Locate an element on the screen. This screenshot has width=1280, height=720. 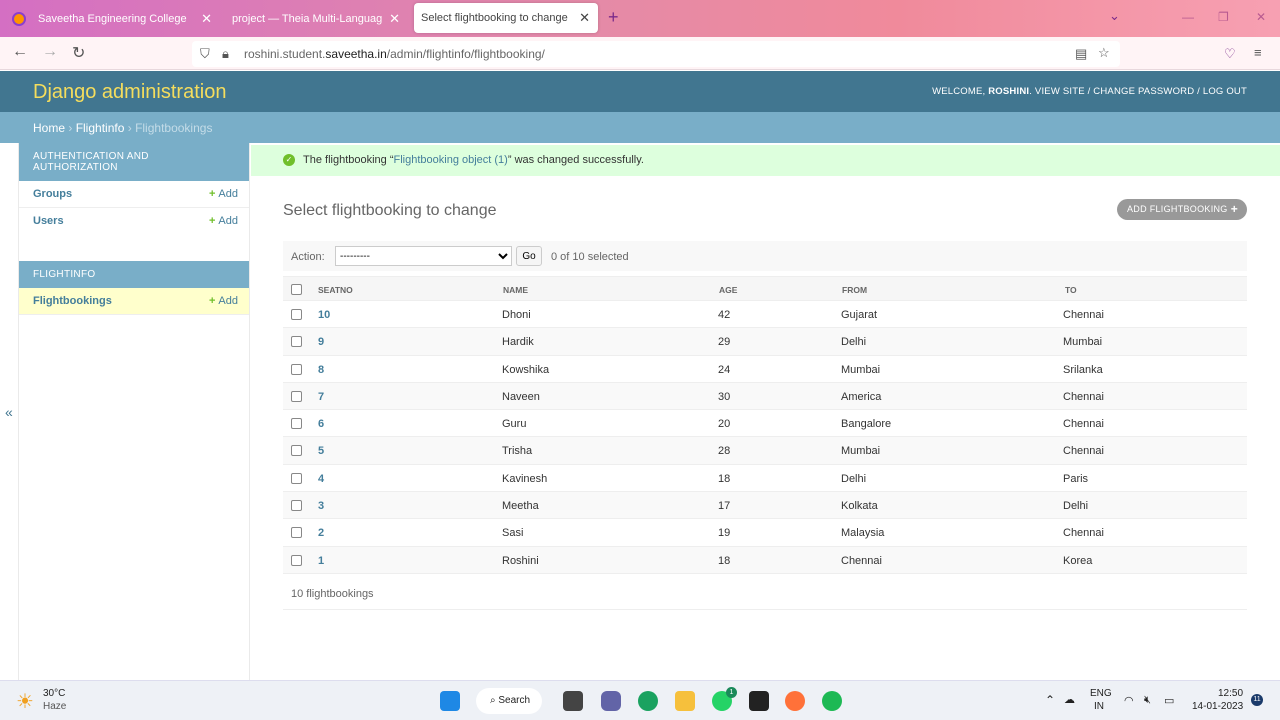
seatno-link: 8 is located at coordinates (321, 370).